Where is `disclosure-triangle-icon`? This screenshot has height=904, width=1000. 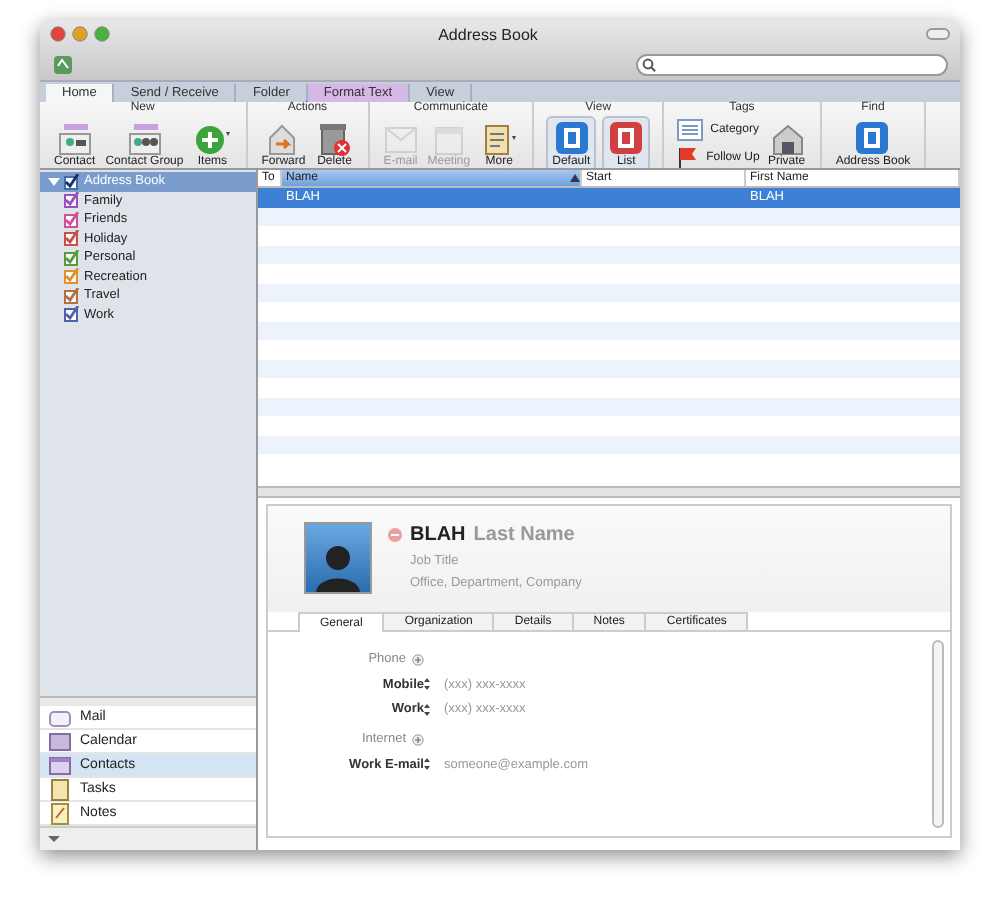 disclosure-triangle-icon is located at coordinates (54, 181).